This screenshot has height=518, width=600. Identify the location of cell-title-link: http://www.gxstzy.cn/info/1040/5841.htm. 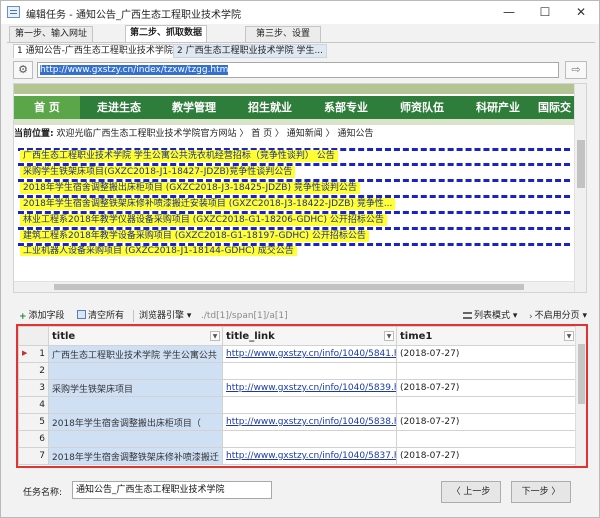
(309, 354).